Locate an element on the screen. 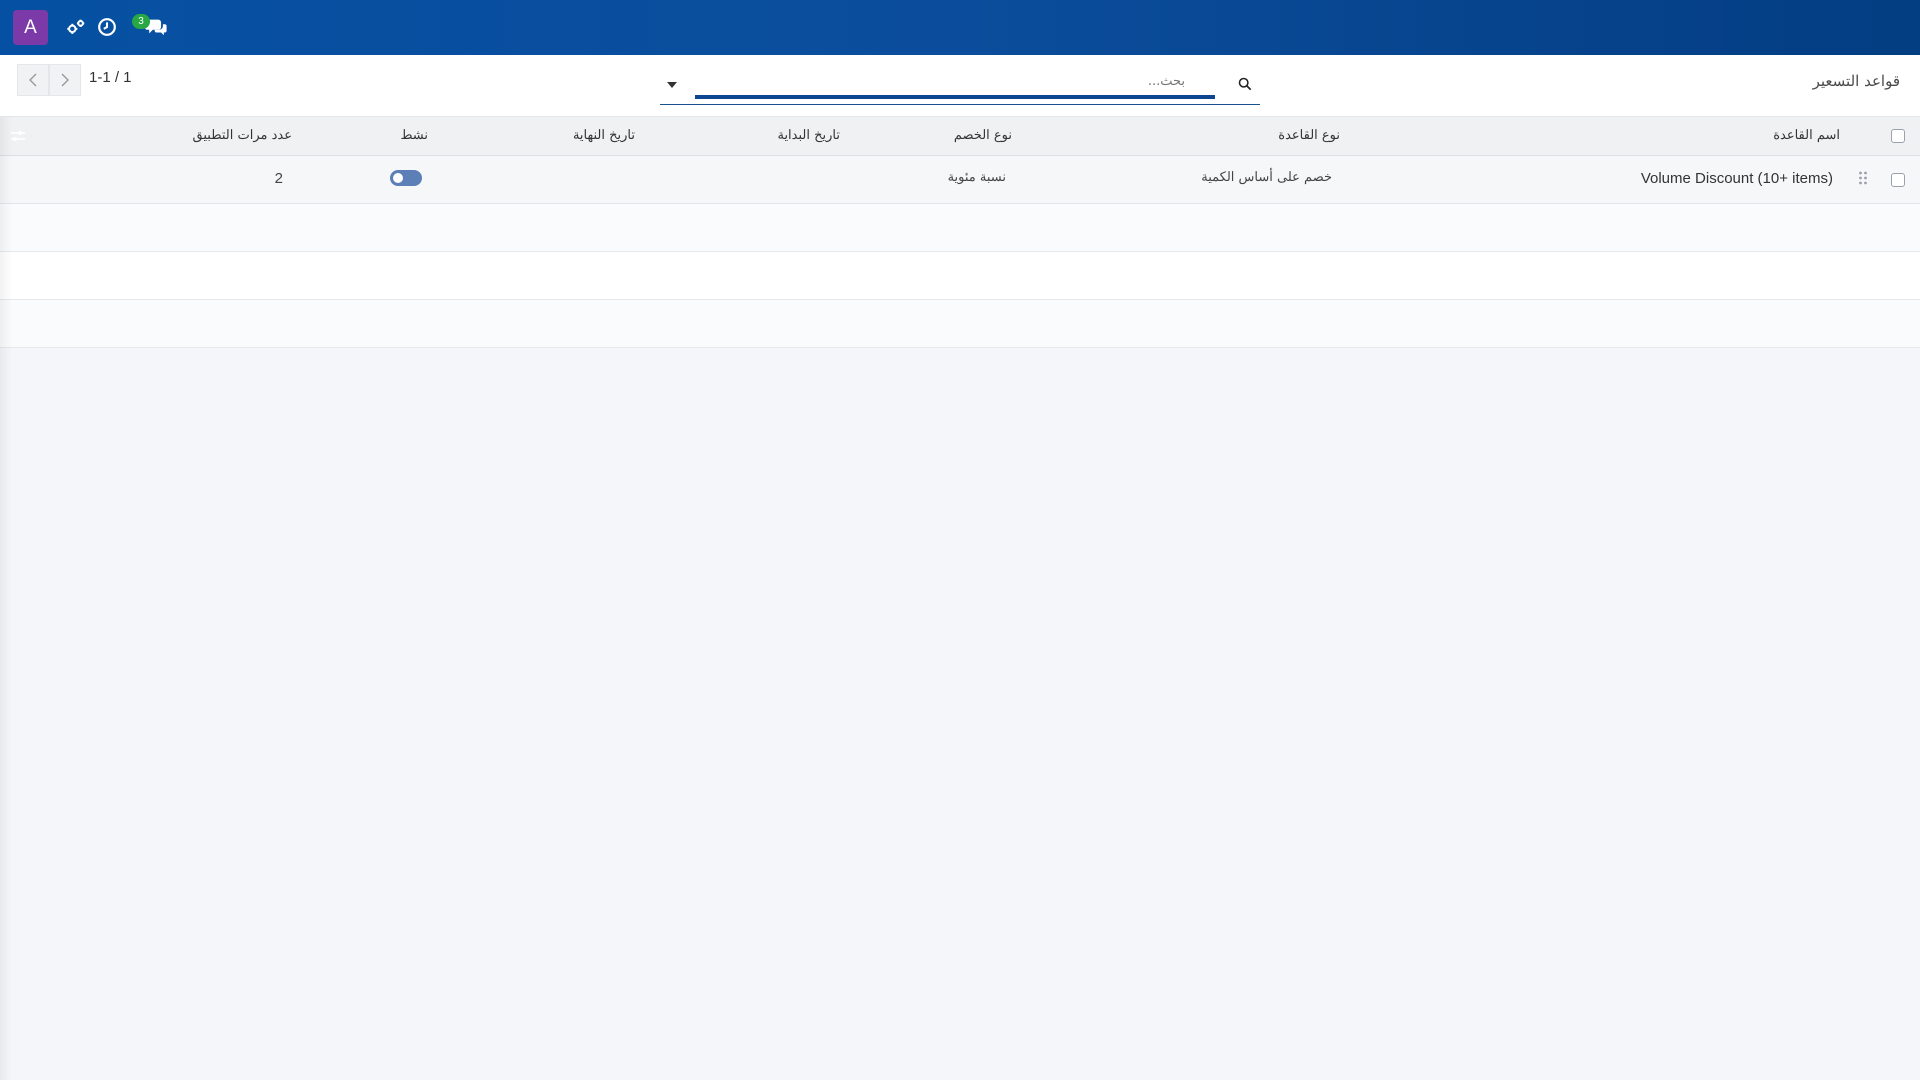 Image resolution: width=1920 pixels, height=1080 pixels. chevron-left-icon is located at coordinates (33, 80).